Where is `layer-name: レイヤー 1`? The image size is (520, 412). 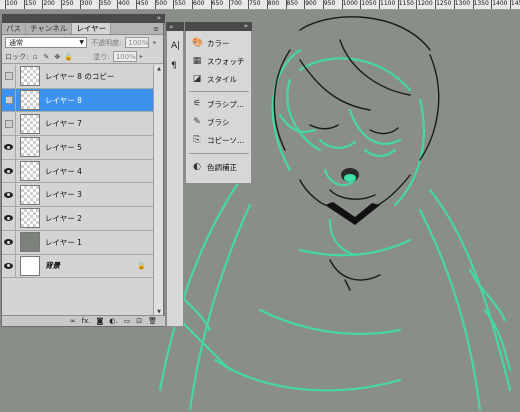
layer-name: レイヤー 1 is located at coordinates (63, 242).